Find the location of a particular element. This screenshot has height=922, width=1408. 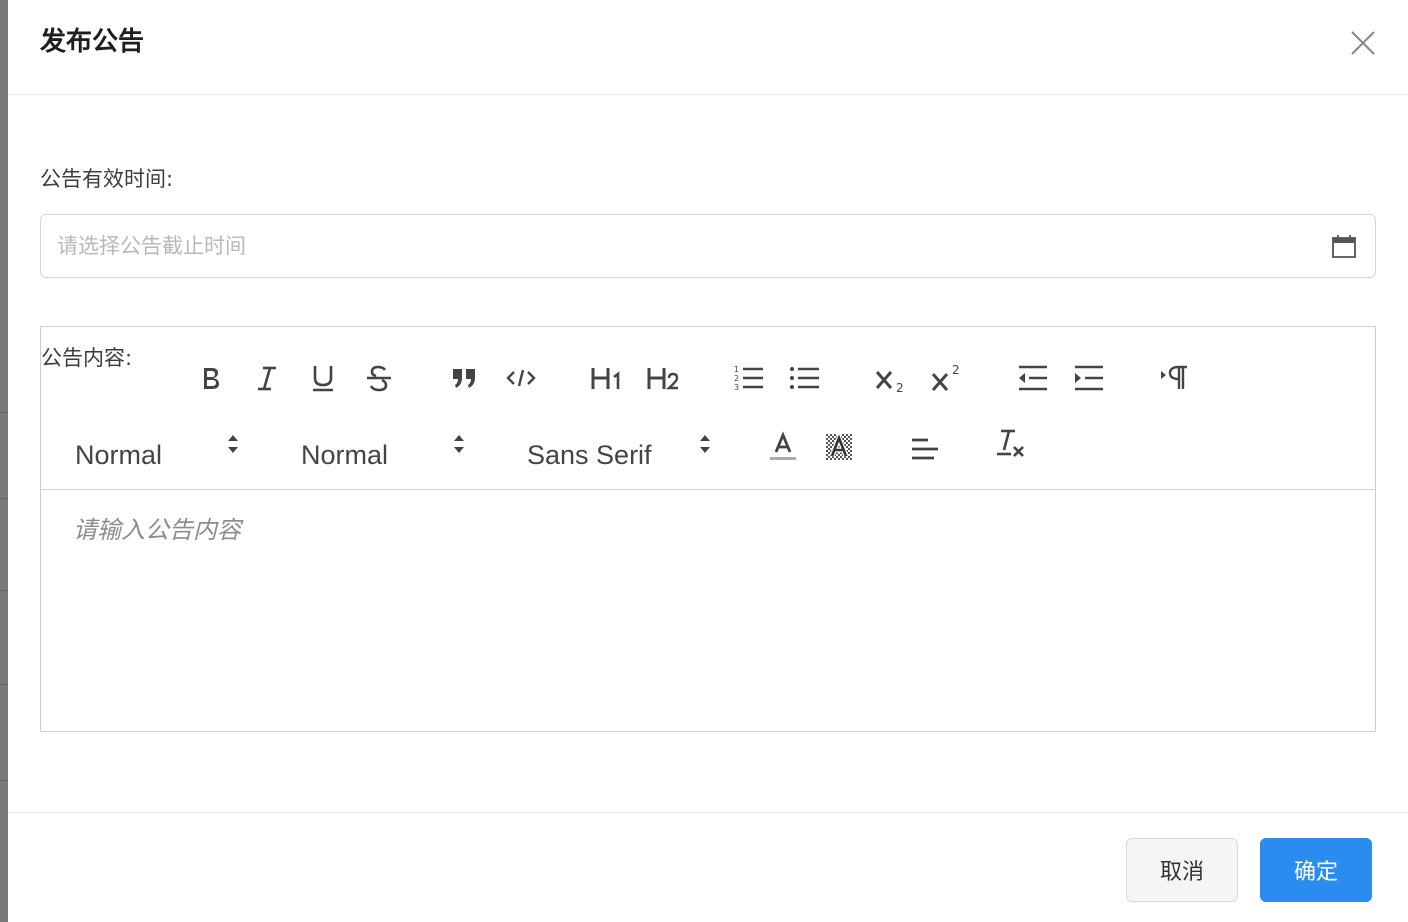

indent-button is located at coordinates (1089, 378).